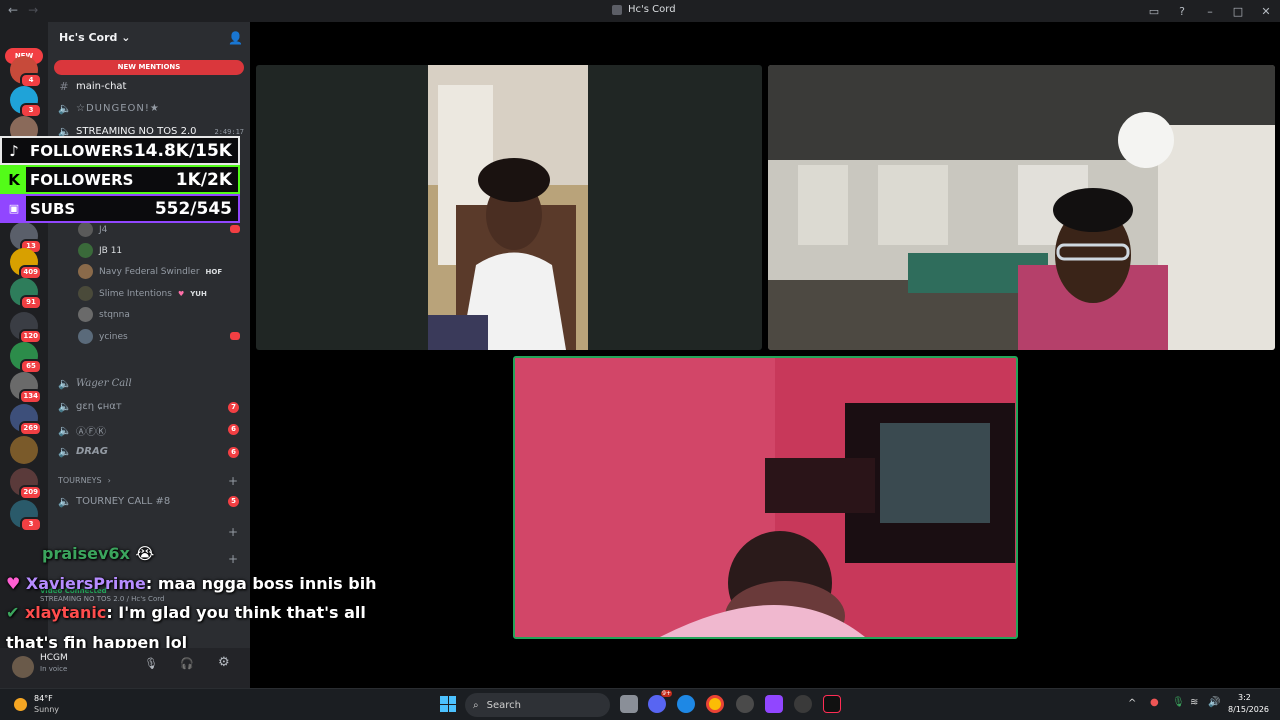 The image size is (1280, 720). Describe the element at coordinates (33, 10) in the screenshot. I see `forward-arrow-icon: →` at that location.